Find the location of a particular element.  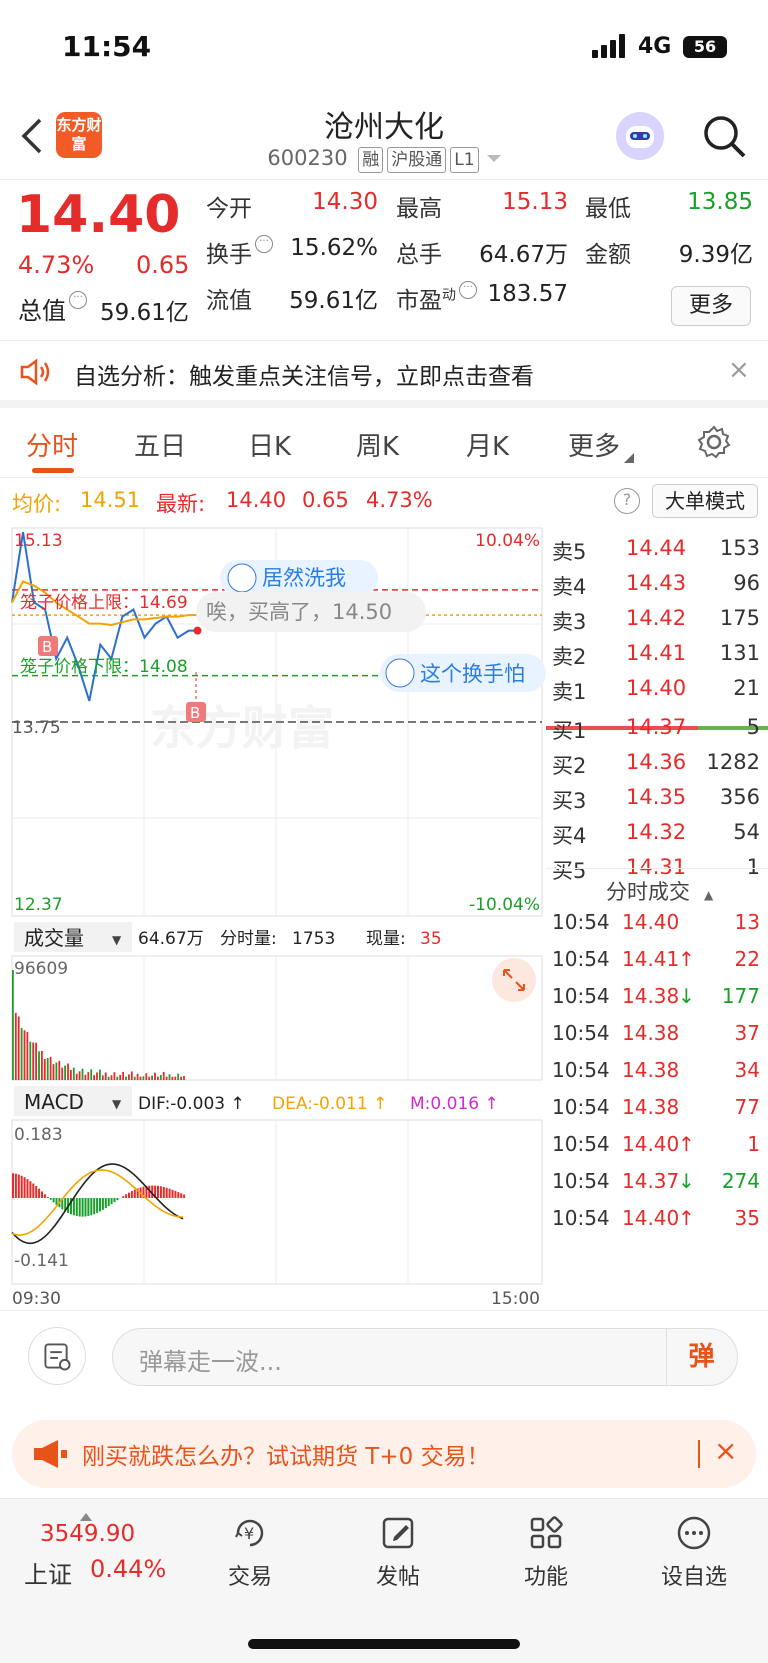

more-button: 更多 is located at coordinates (711, 306).